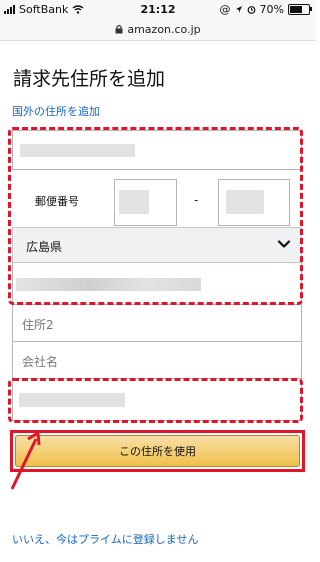 This screenshot has height=562, width=320. Describe the element at coordinates (38, 325) in the screenshot. I see `address-line2-placeholder: 住所2` at that location.